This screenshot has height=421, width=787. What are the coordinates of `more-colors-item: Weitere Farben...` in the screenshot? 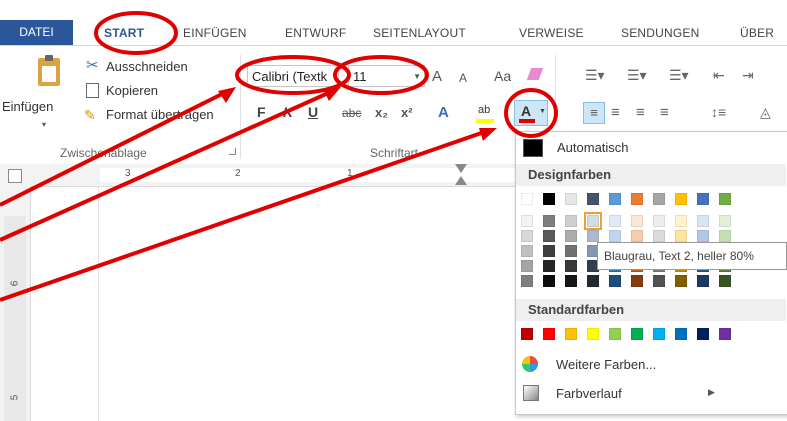 It's located at (651, 364).